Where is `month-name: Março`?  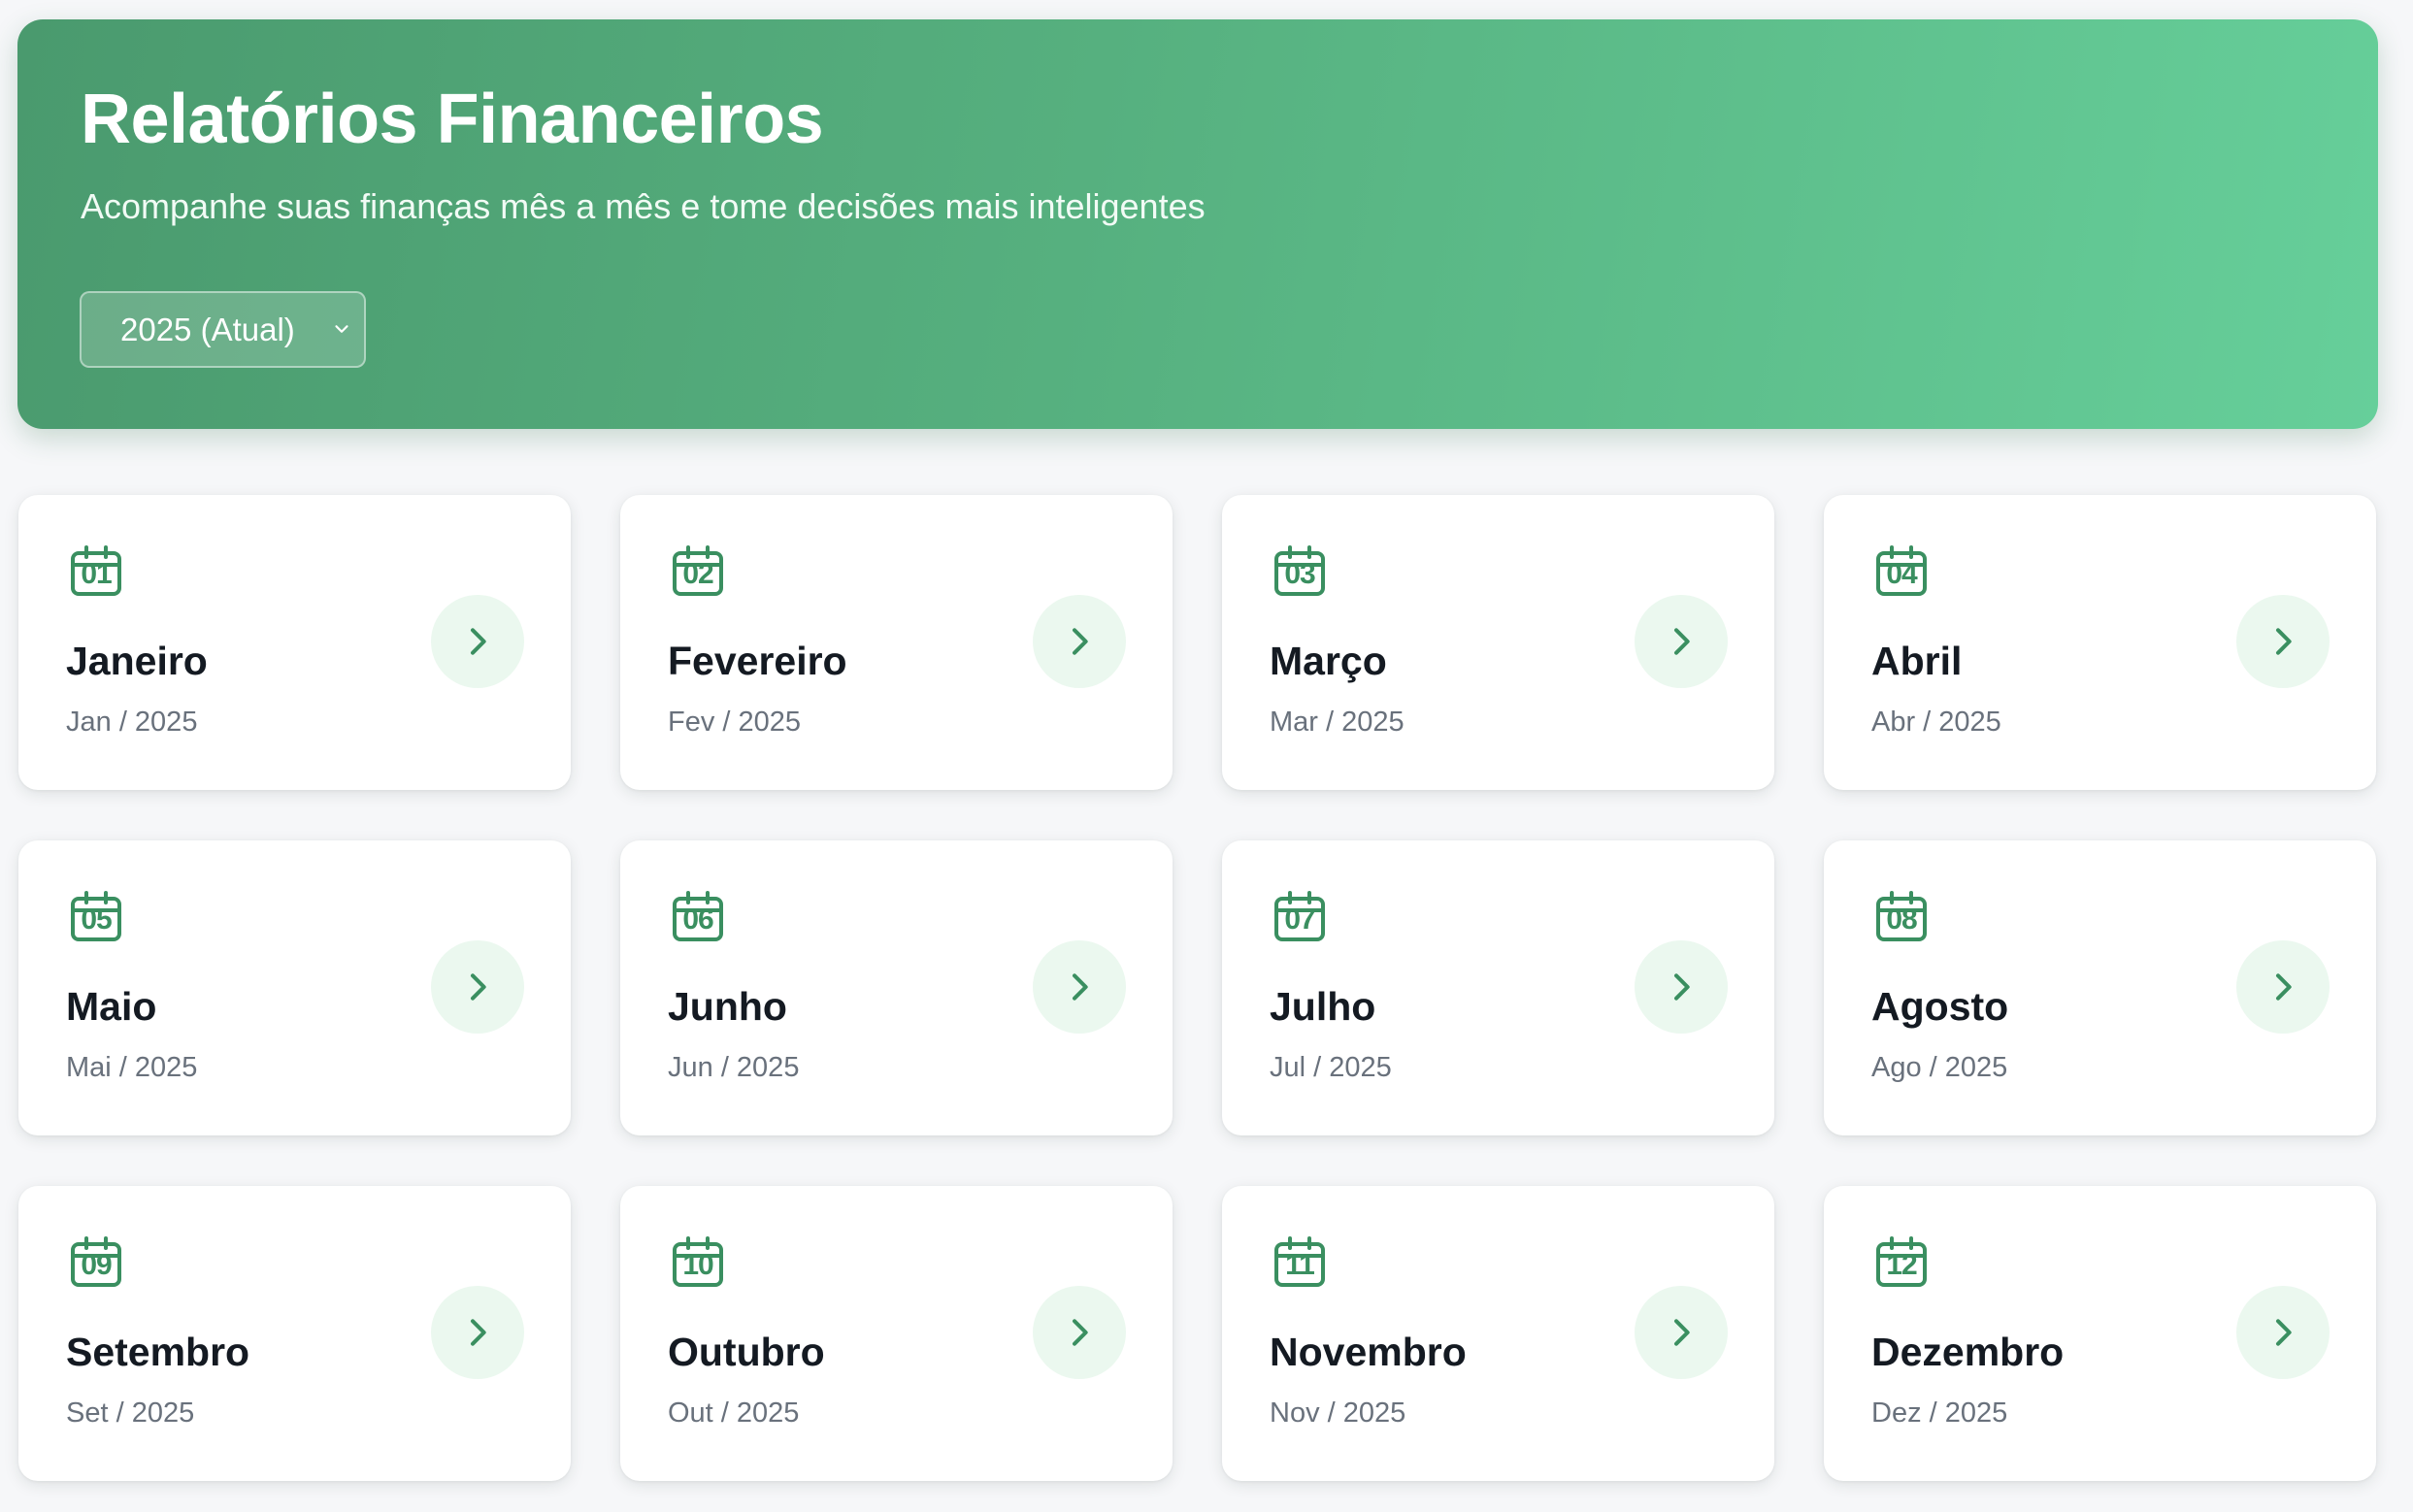
month-name: Março is located at coordinates (1328, 661).